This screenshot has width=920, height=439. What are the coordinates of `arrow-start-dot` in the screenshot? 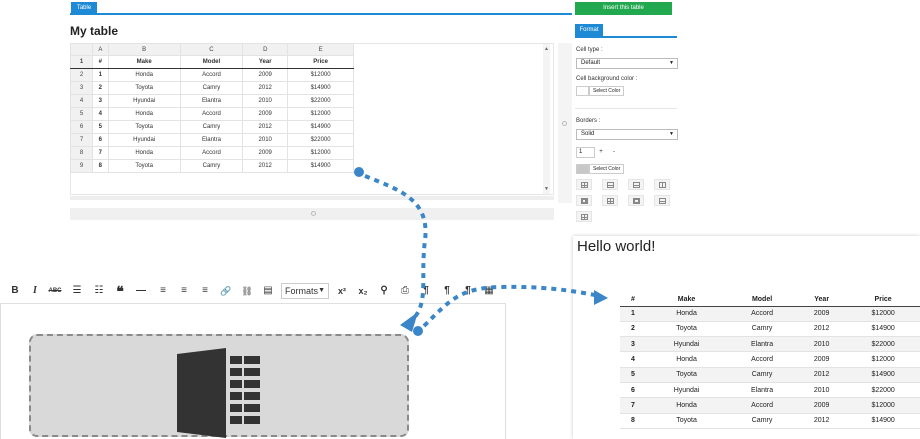 It's located at (359, 172).